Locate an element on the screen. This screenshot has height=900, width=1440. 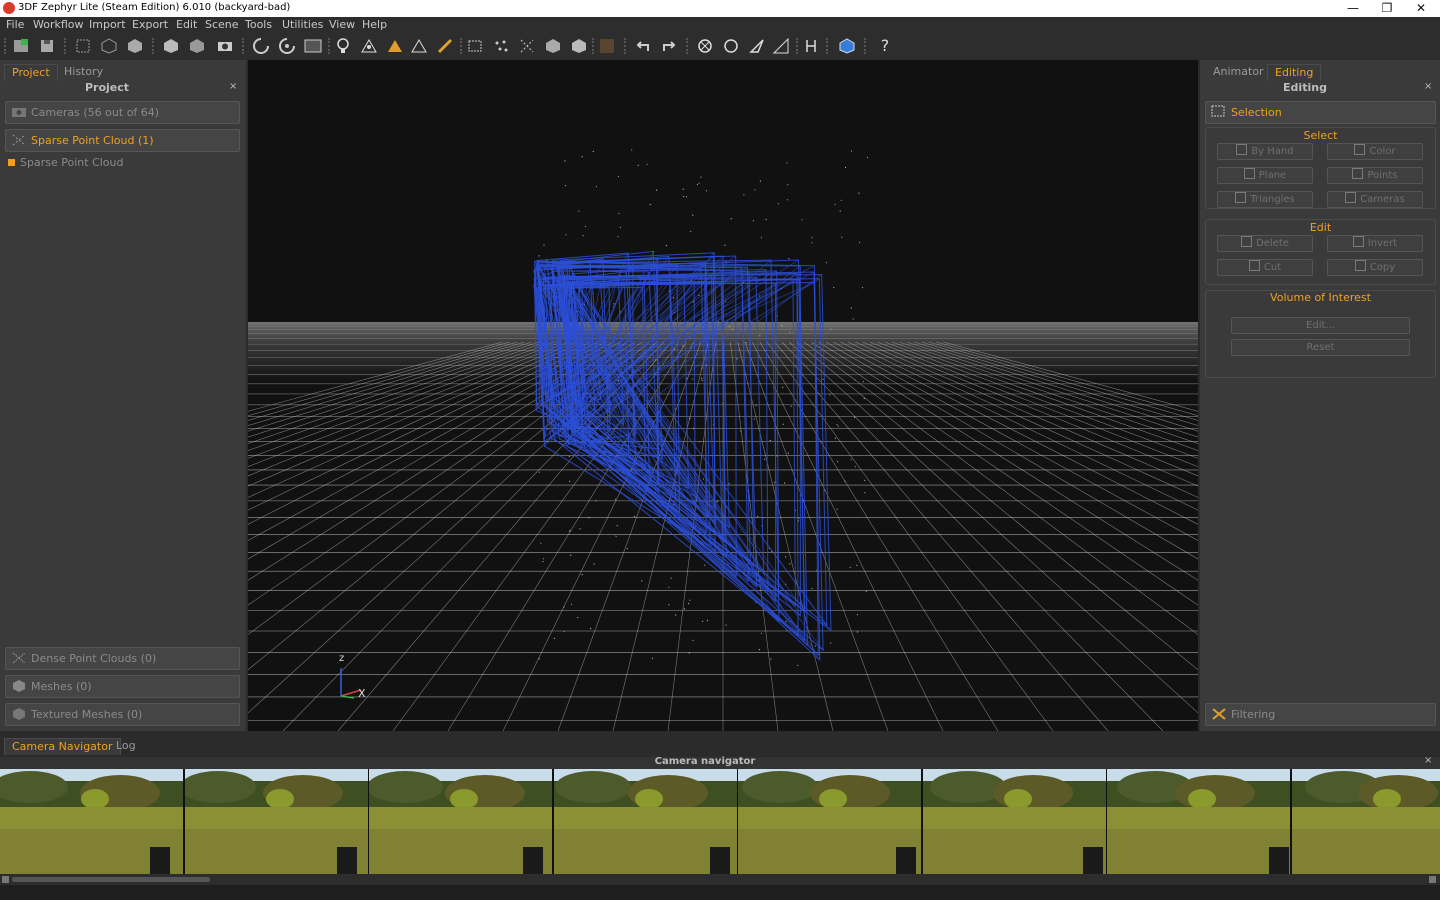
textured-mesh-icon is located at coordinates (171, 46).